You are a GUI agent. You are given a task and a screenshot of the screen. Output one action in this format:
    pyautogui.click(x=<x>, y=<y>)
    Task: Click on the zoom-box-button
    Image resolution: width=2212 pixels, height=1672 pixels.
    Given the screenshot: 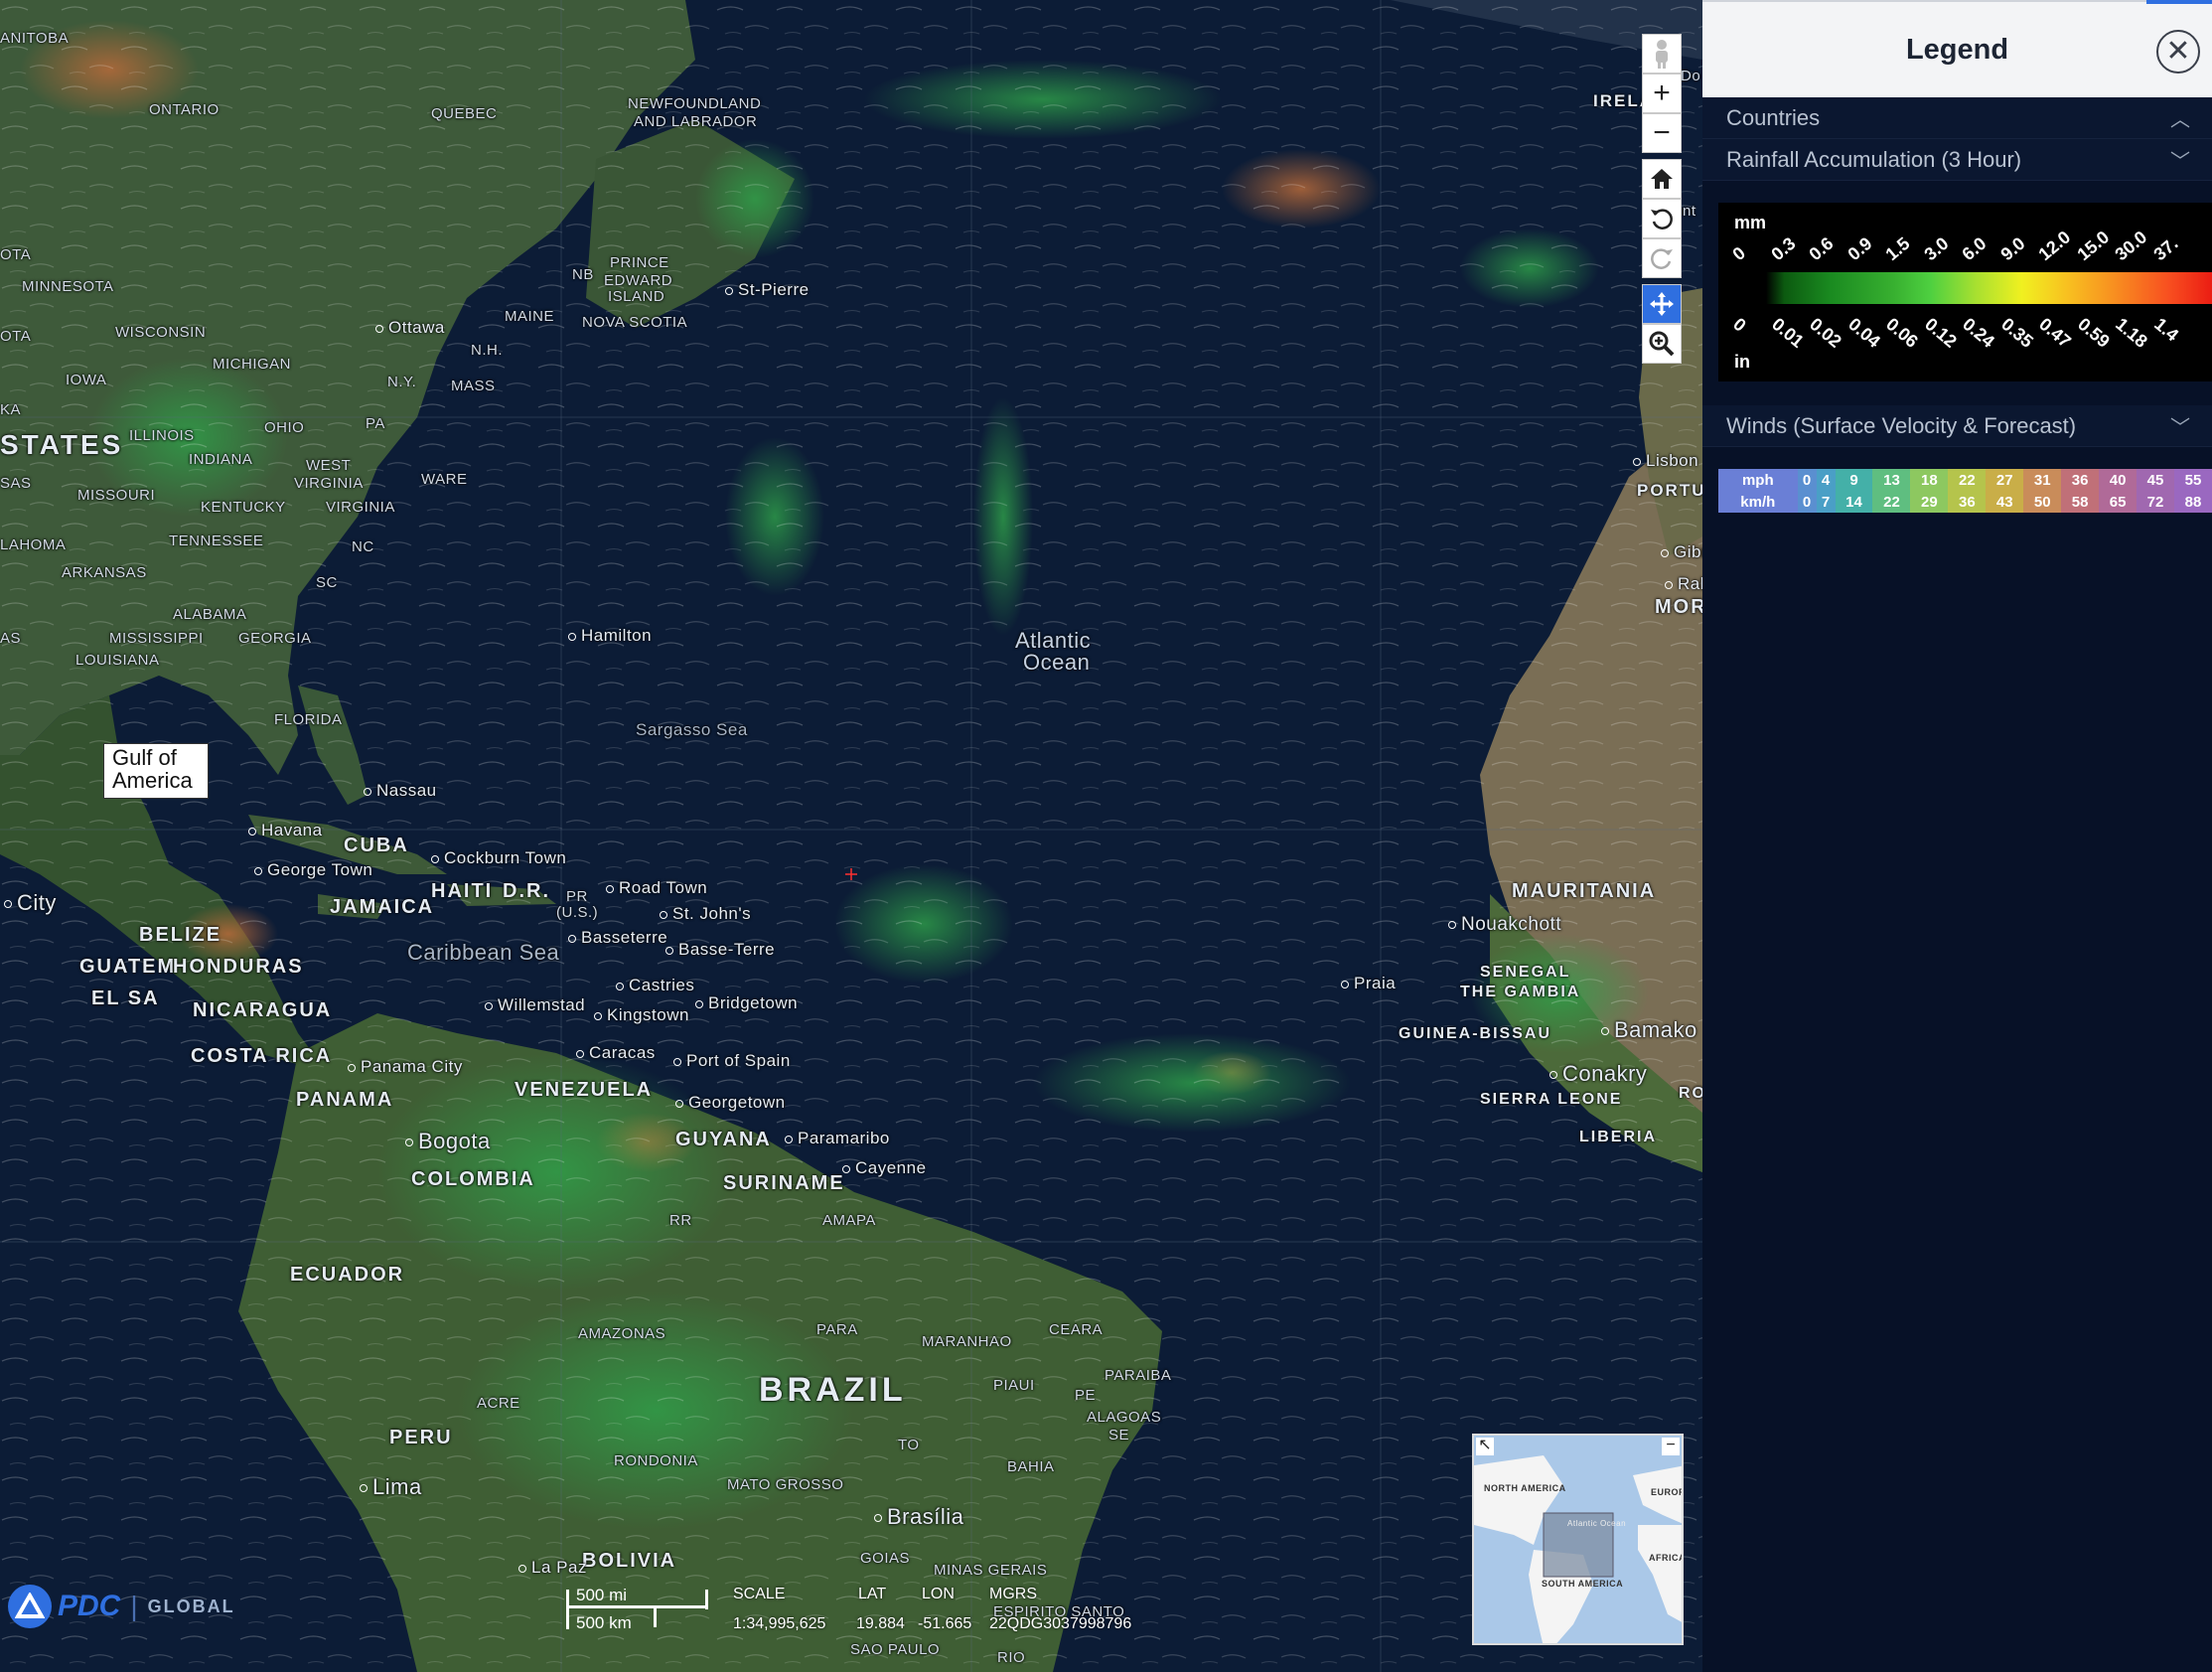 What is the action you would take?
    pyautogui.click(x=1662, y=344)
    